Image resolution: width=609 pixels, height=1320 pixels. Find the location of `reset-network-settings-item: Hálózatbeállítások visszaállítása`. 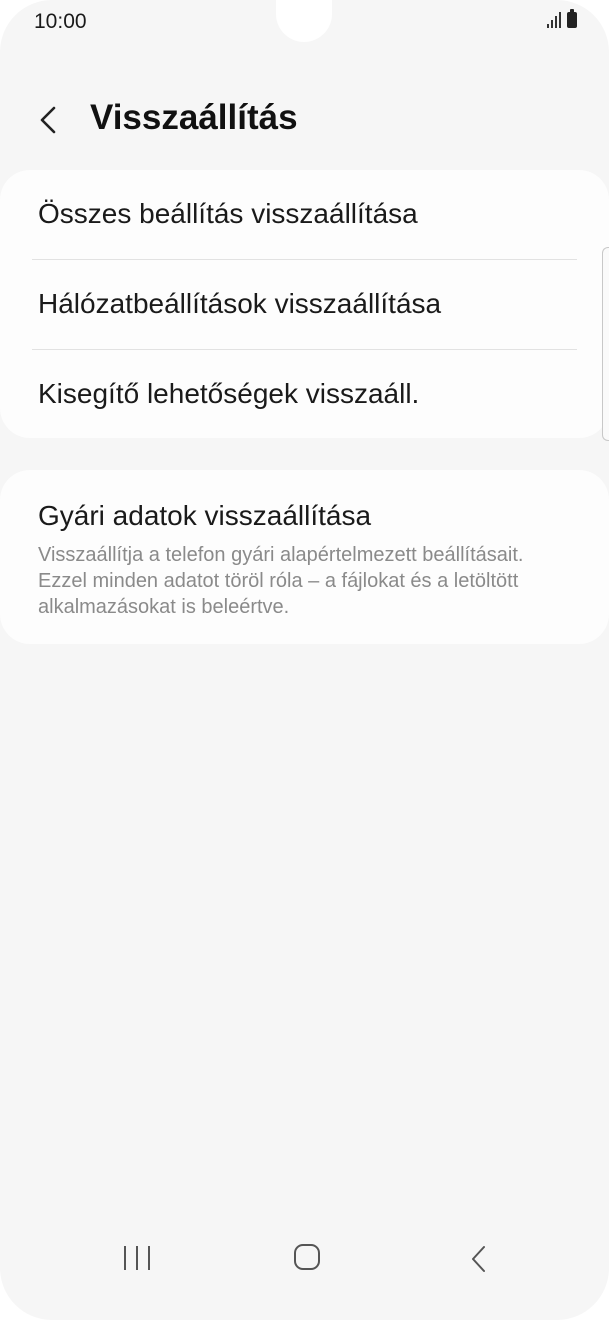

reset-network-settings-item: Hálózatbeállítások visszaállítása is located at coordinates (307, 304).